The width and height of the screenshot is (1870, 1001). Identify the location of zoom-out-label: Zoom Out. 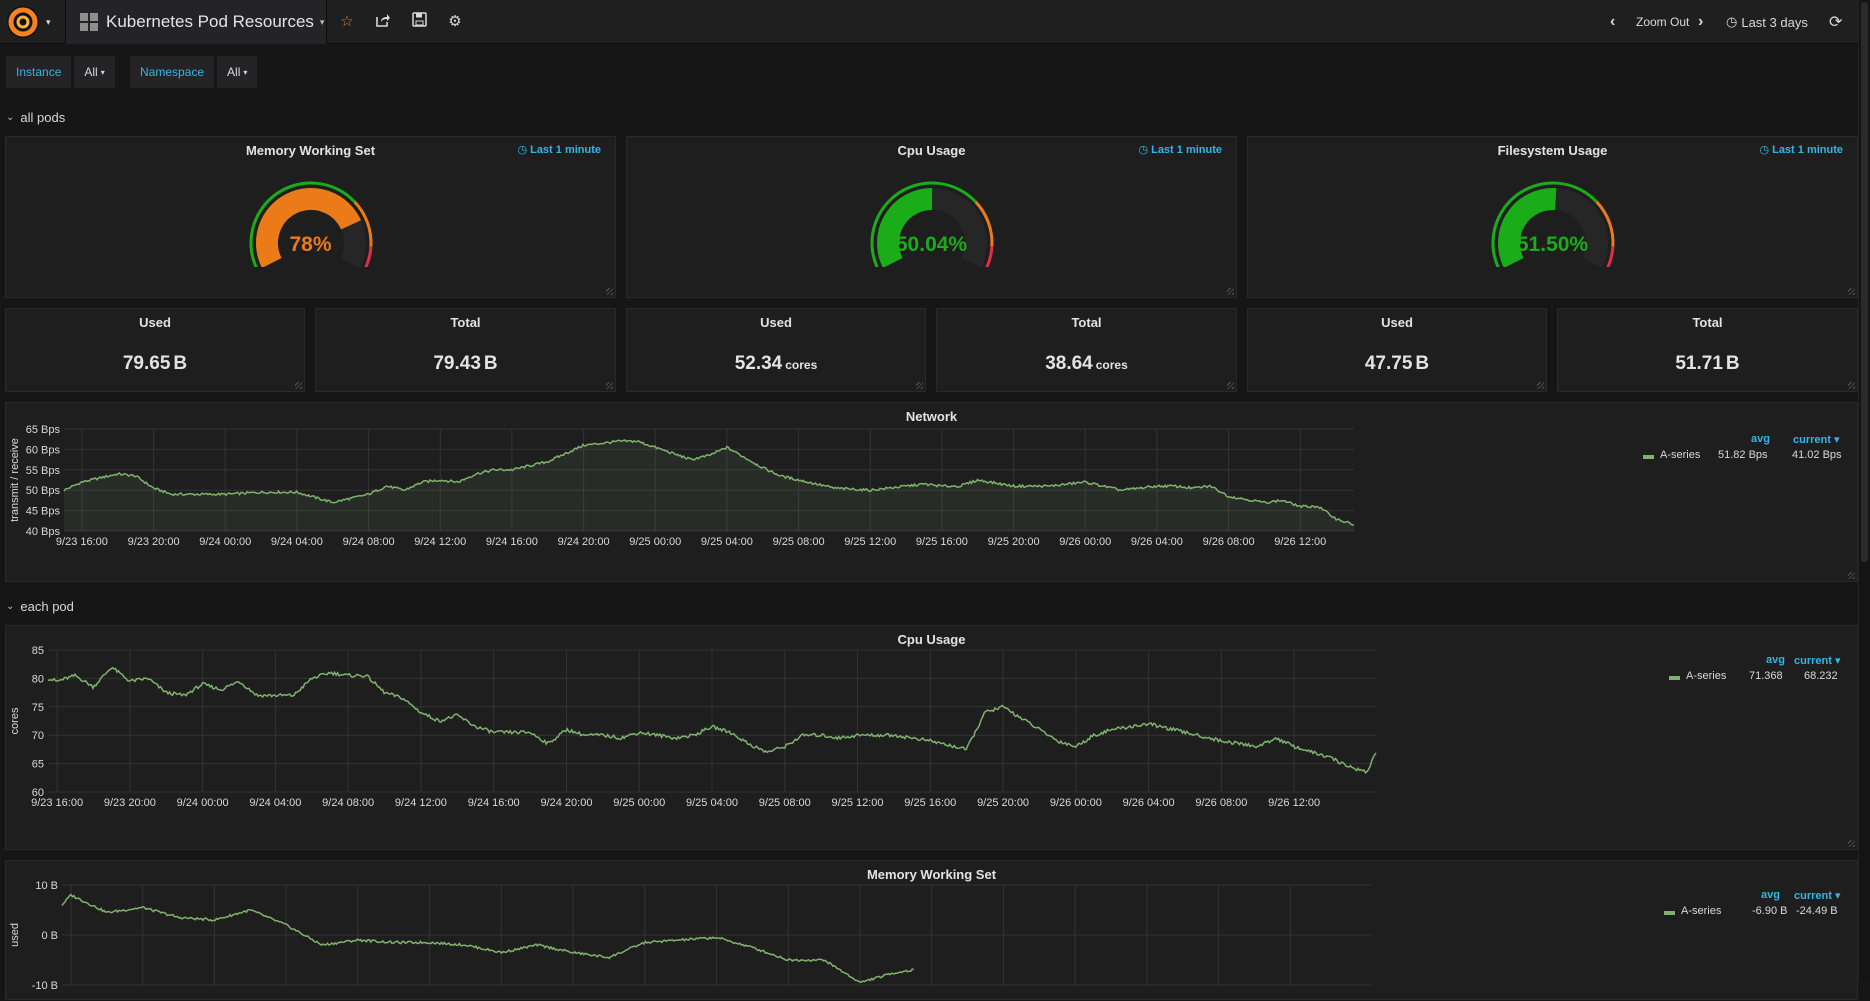
(1663, 22).